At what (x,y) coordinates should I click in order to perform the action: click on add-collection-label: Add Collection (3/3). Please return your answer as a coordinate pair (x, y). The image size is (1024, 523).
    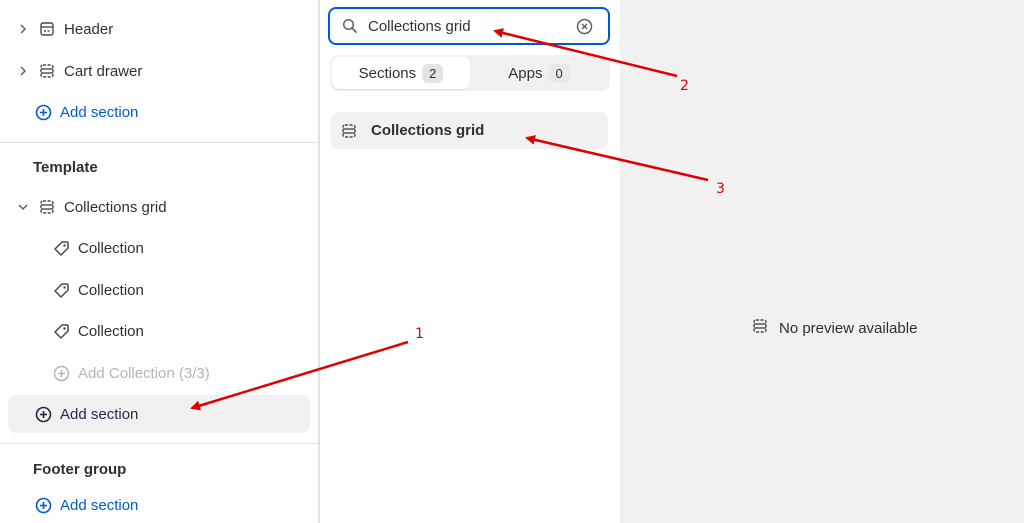
    Looking at the image, I should click on (144, 373).